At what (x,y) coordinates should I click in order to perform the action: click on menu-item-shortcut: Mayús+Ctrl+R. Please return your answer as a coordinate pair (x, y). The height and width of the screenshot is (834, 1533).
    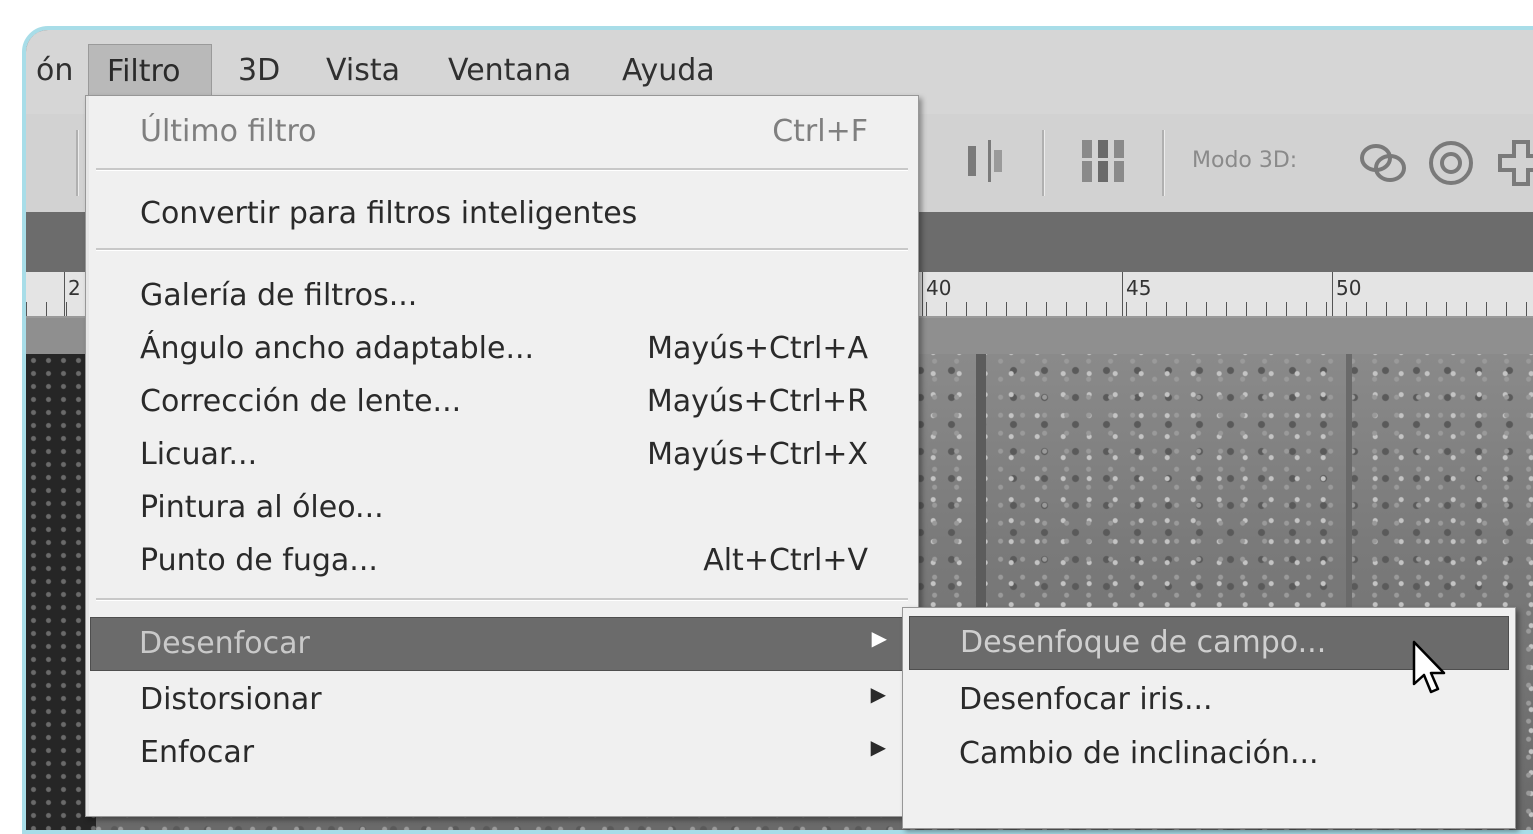
    Looking at the image, I should click on (757, 401).